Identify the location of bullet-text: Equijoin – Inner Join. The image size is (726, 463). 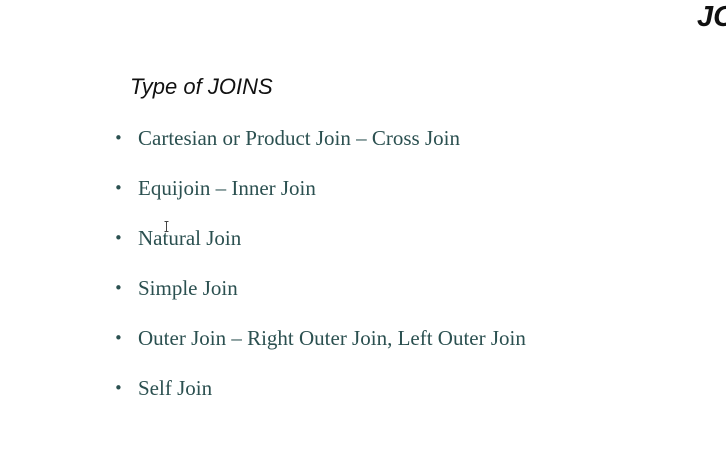
(227, 187).